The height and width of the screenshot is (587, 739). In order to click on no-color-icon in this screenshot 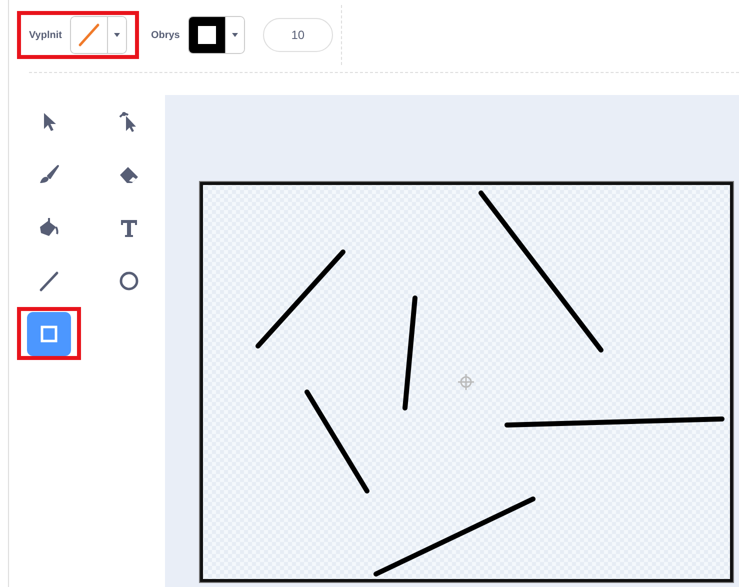, I will do `click(88, 35)`.